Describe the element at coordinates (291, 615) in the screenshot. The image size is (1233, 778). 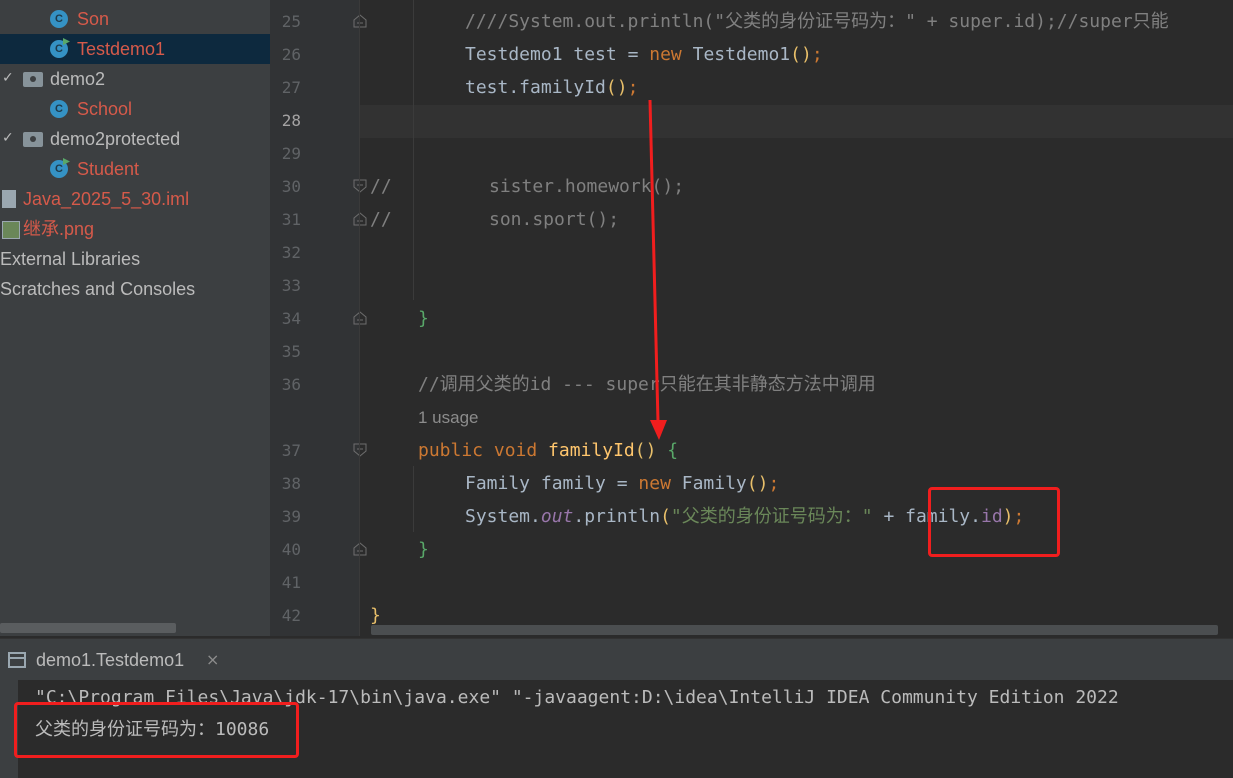
I see `line-number: 42` at that location.